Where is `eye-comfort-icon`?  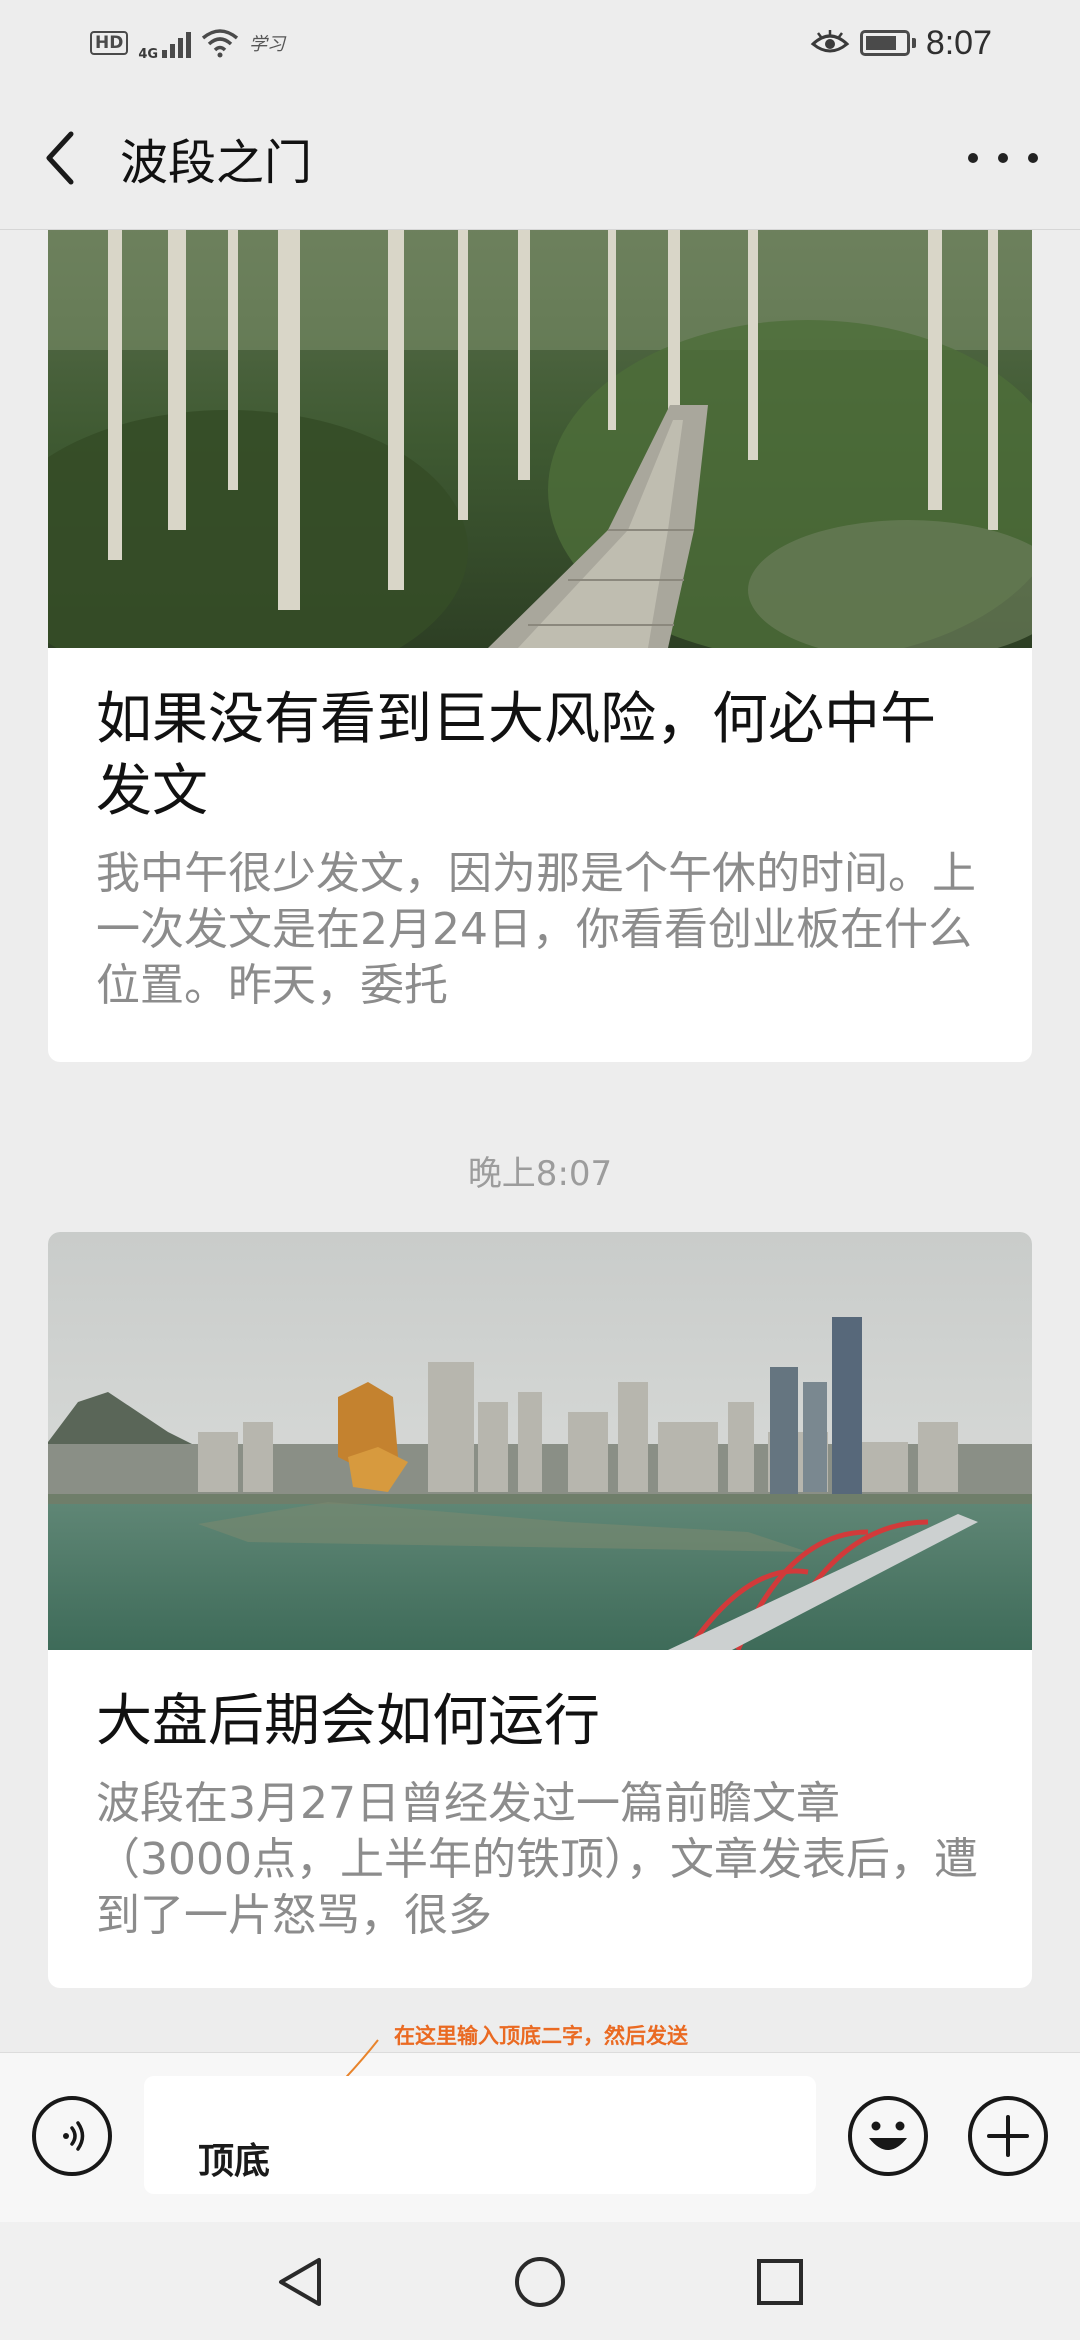
eye-comfort-icon is located at coordinates (830, 41).